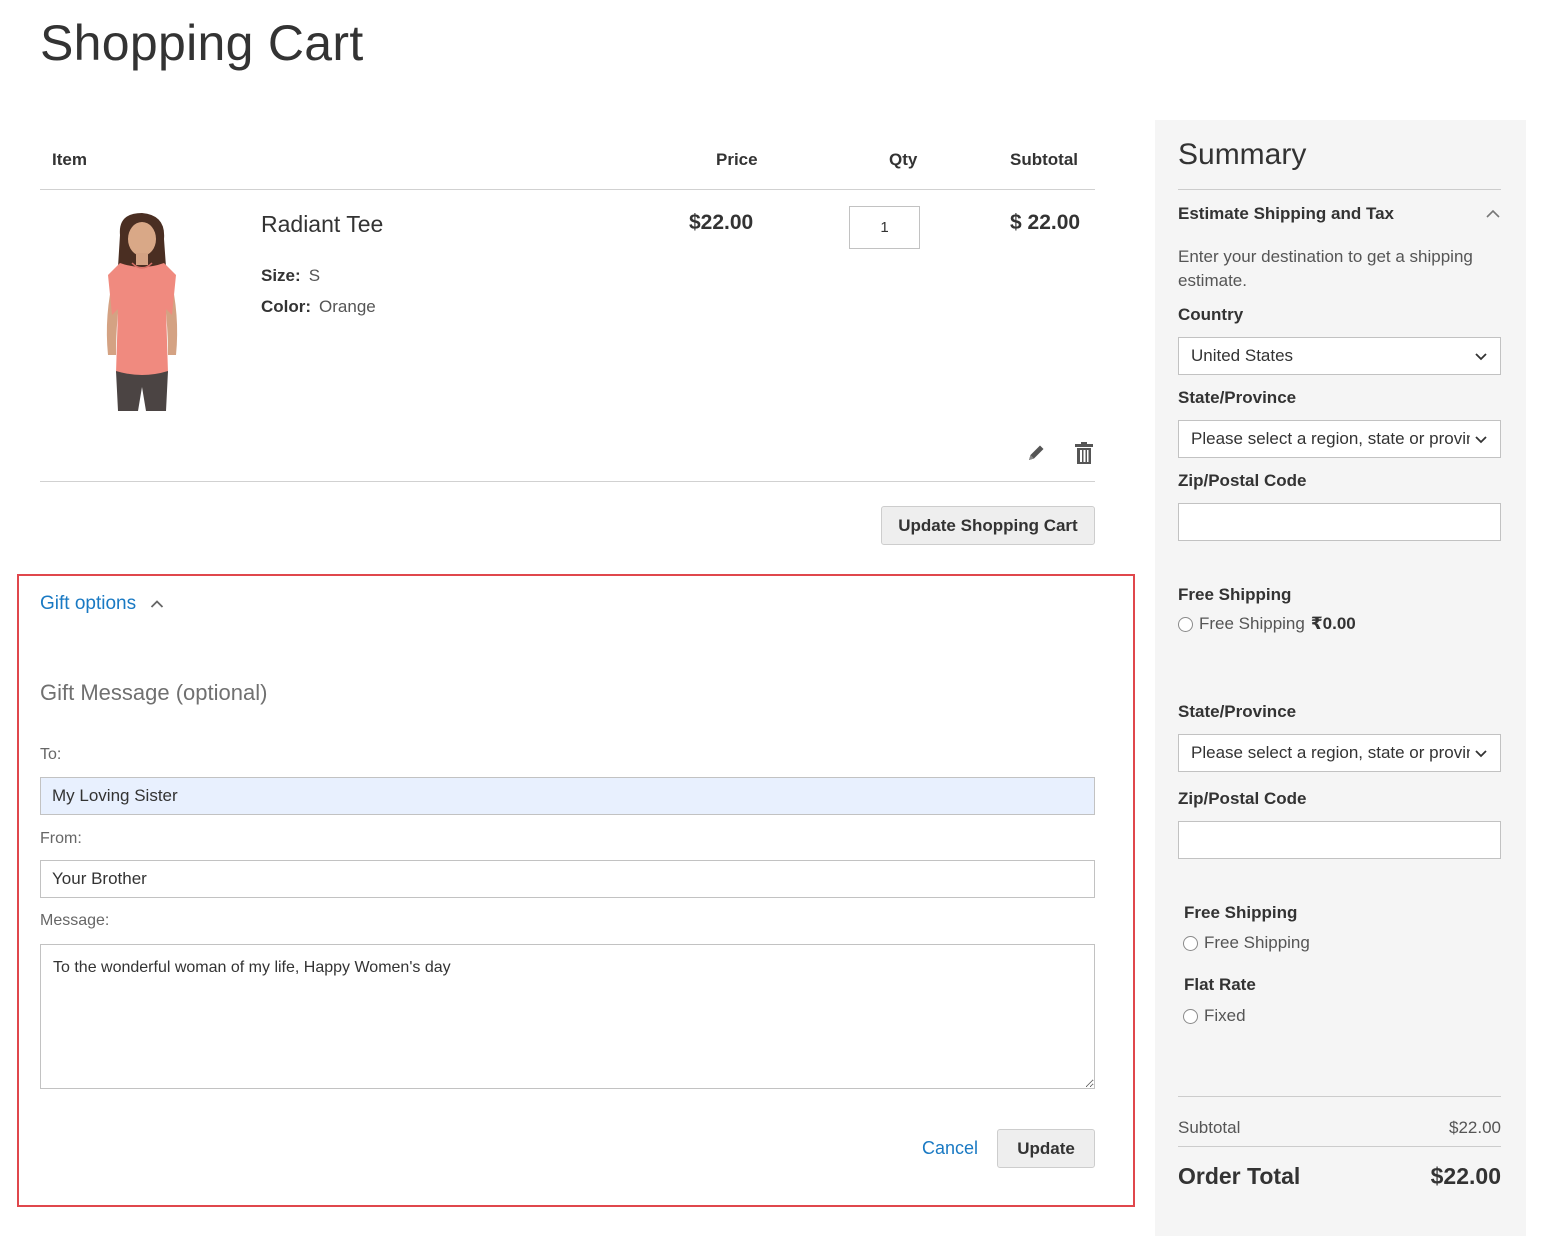 The image size is (1558, 1236). I want to click on state-label: State/Province, so click(1237, 397).